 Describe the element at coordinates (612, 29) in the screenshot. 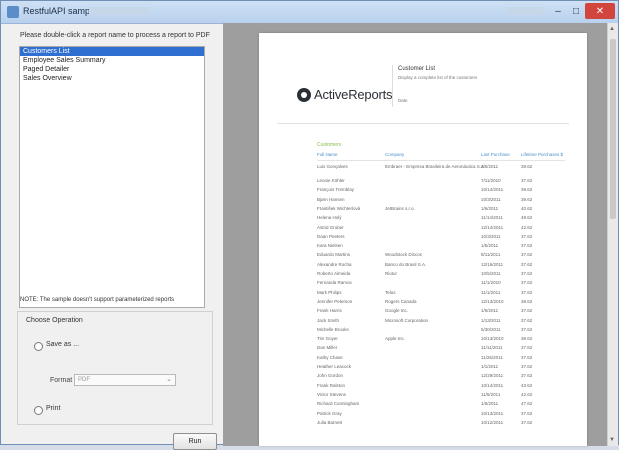

I see `scroll-up-icon: ▲` at that location.